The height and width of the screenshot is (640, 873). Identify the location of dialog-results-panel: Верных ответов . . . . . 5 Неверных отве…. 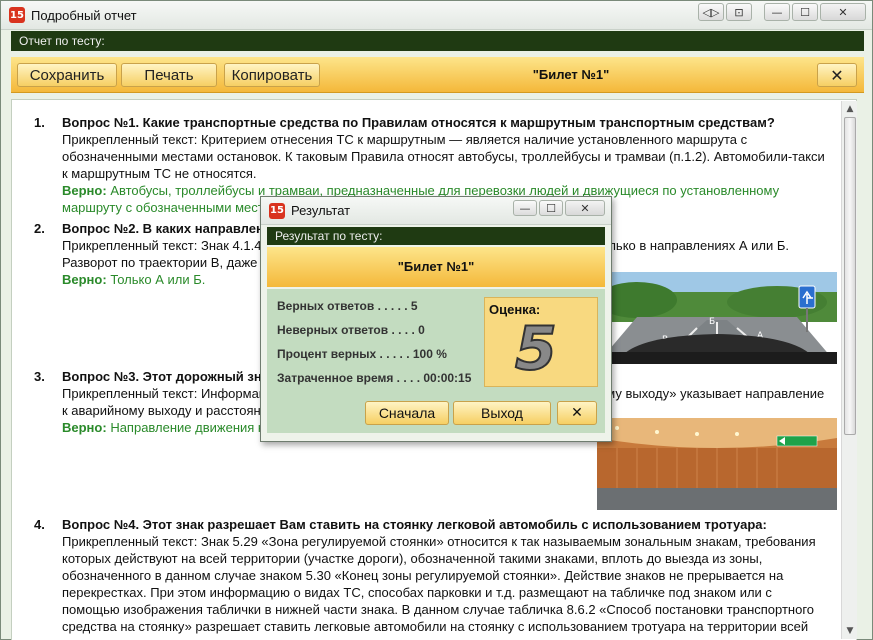
(436, 361).